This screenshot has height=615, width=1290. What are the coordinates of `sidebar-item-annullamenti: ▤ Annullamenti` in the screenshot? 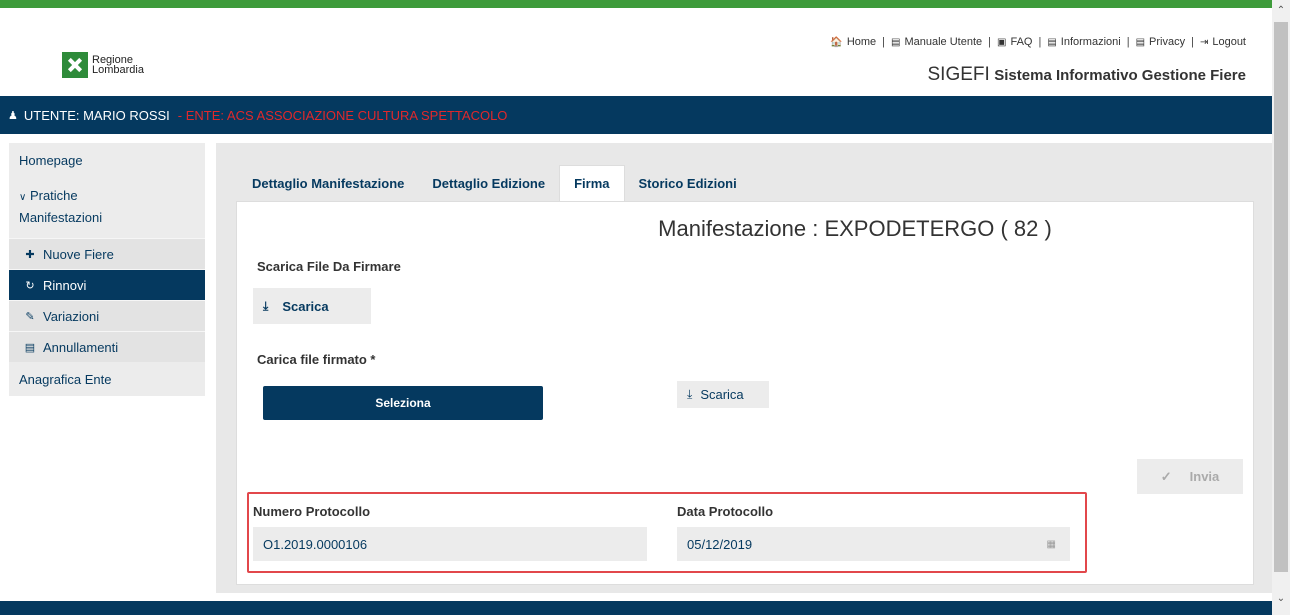 It's located at (107, 346).